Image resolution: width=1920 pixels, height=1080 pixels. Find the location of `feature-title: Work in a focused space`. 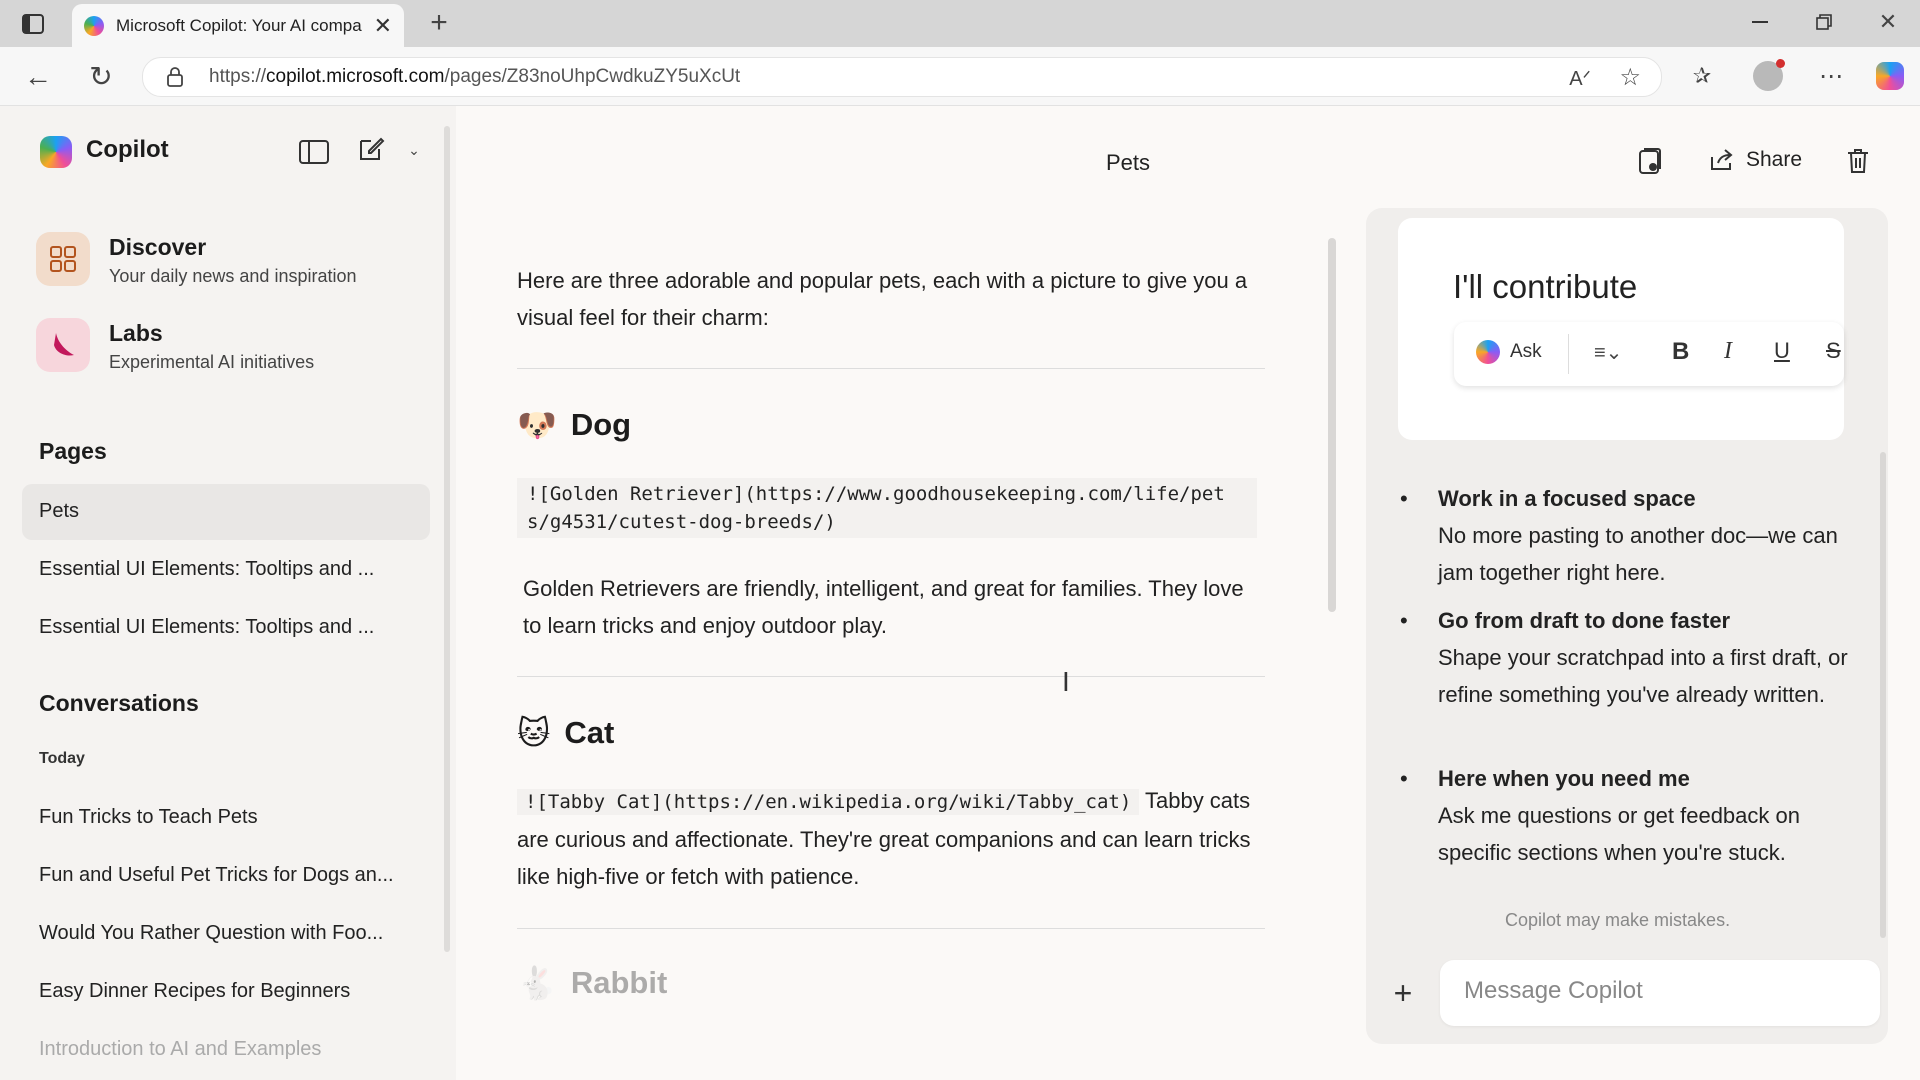

feature-title: Work in a focused space is located at coordinates (1567, 498).